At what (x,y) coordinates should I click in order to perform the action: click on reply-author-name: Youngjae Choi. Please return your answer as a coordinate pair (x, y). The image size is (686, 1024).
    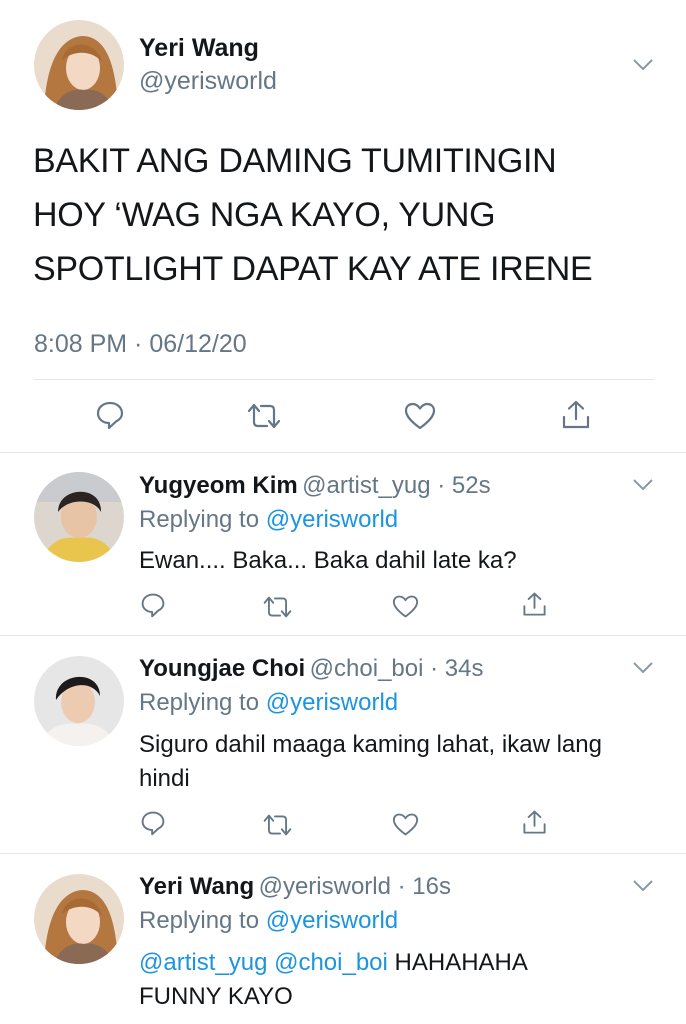
    Looking at the image, I should click on (222, 668).